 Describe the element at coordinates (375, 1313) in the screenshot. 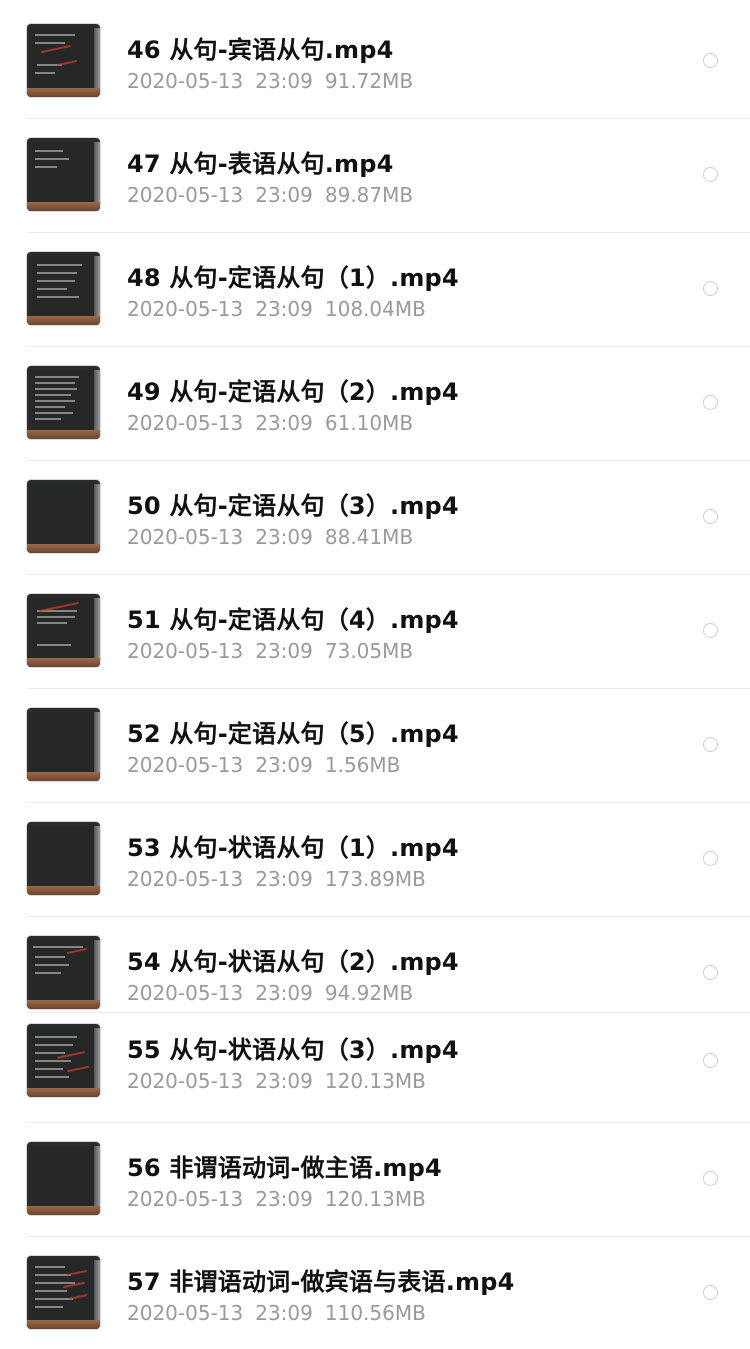

I see `file-size: 110.56MB` at that location.